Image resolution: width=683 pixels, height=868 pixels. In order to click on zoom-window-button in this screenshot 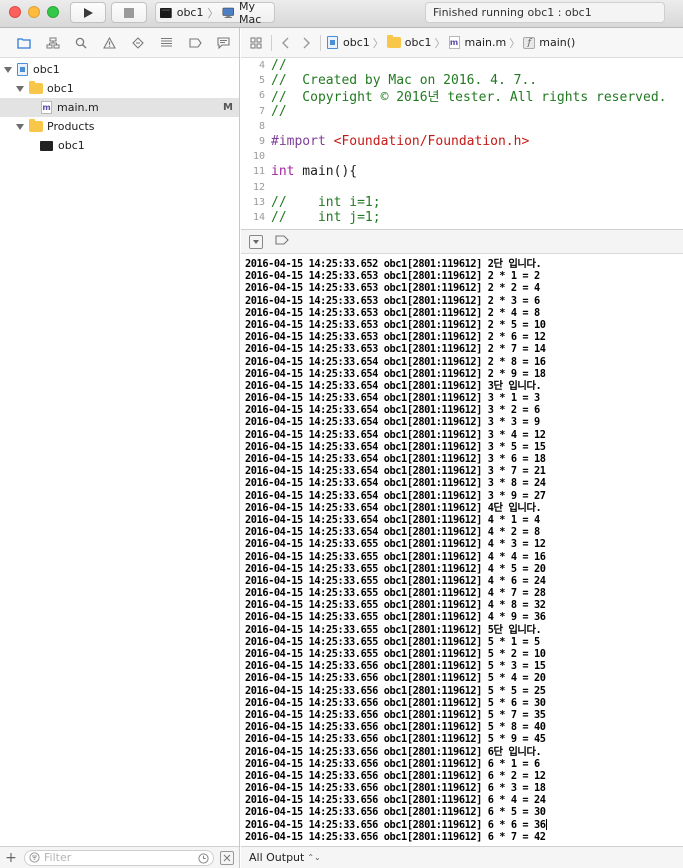, I will do `click(53, 12)`.